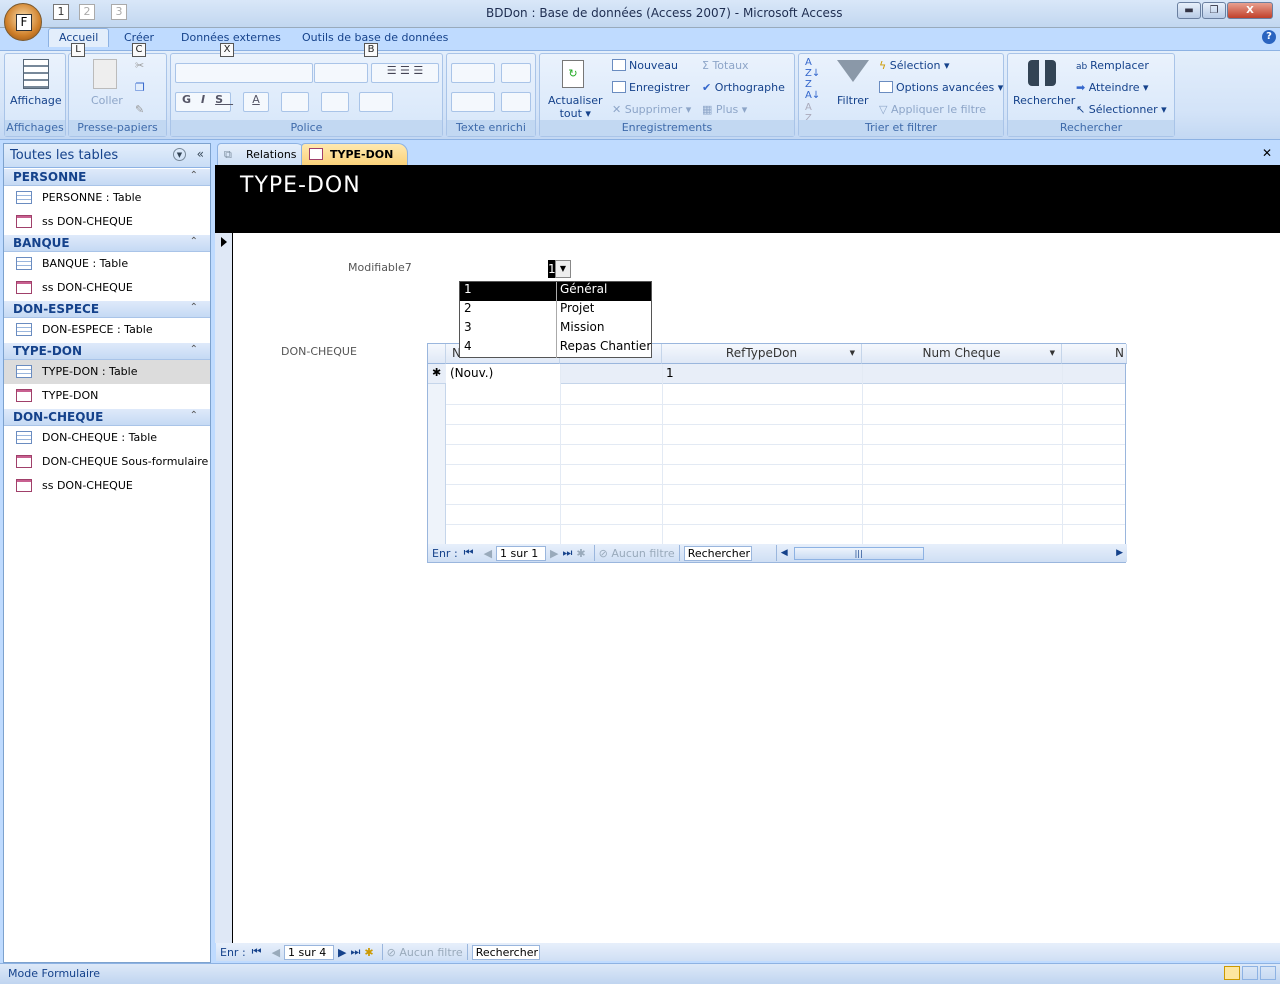 The image size is (1280, 984). Describe the element at coordinates (724, 109) in the screenshot. I see `plus-button: ▦ Plus ▾` at that location.